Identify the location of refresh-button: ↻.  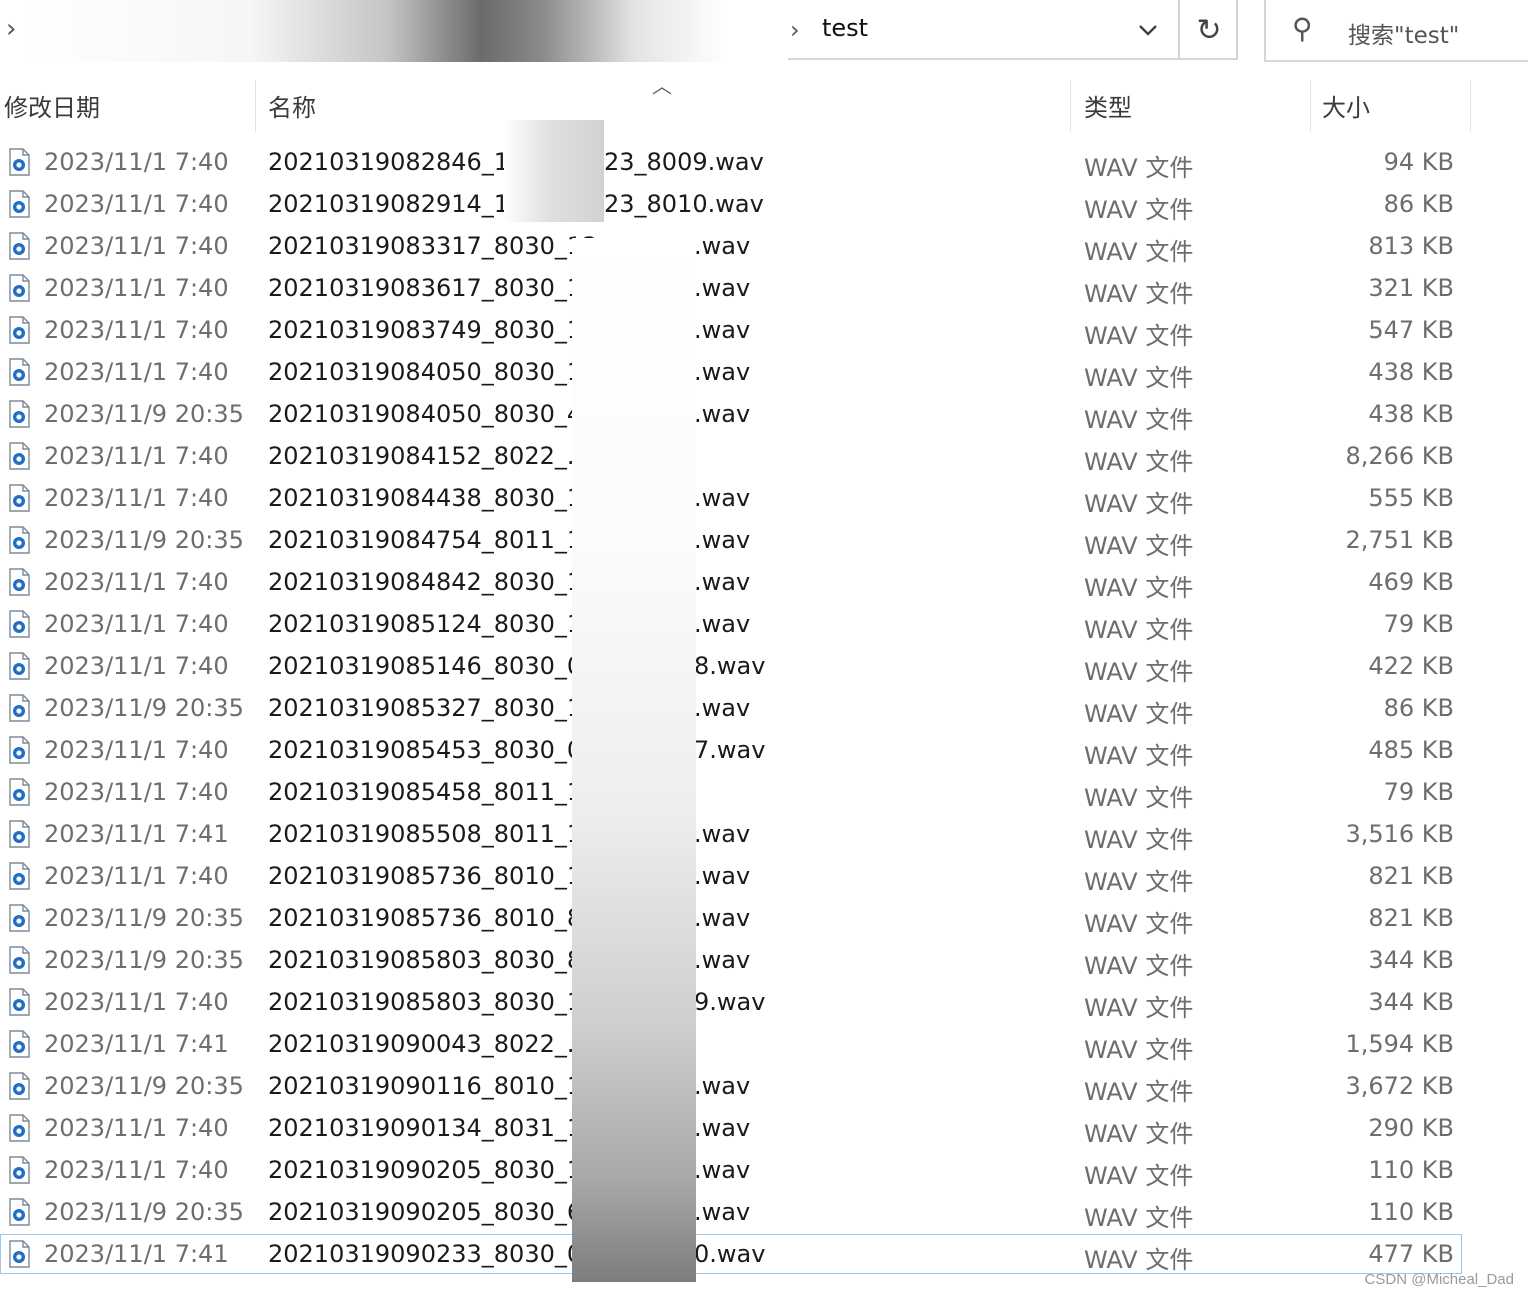
(1208, 30).